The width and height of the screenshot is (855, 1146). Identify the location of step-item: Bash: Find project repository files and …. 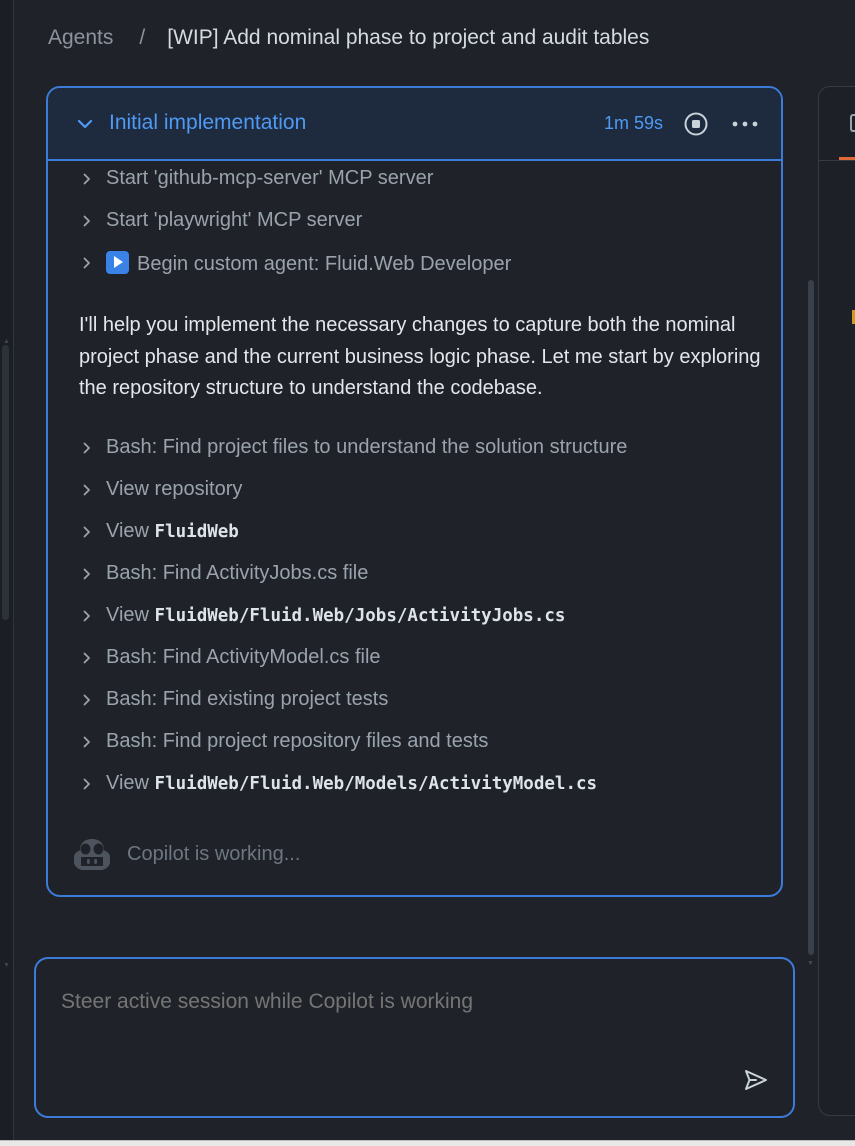
(414, 742).